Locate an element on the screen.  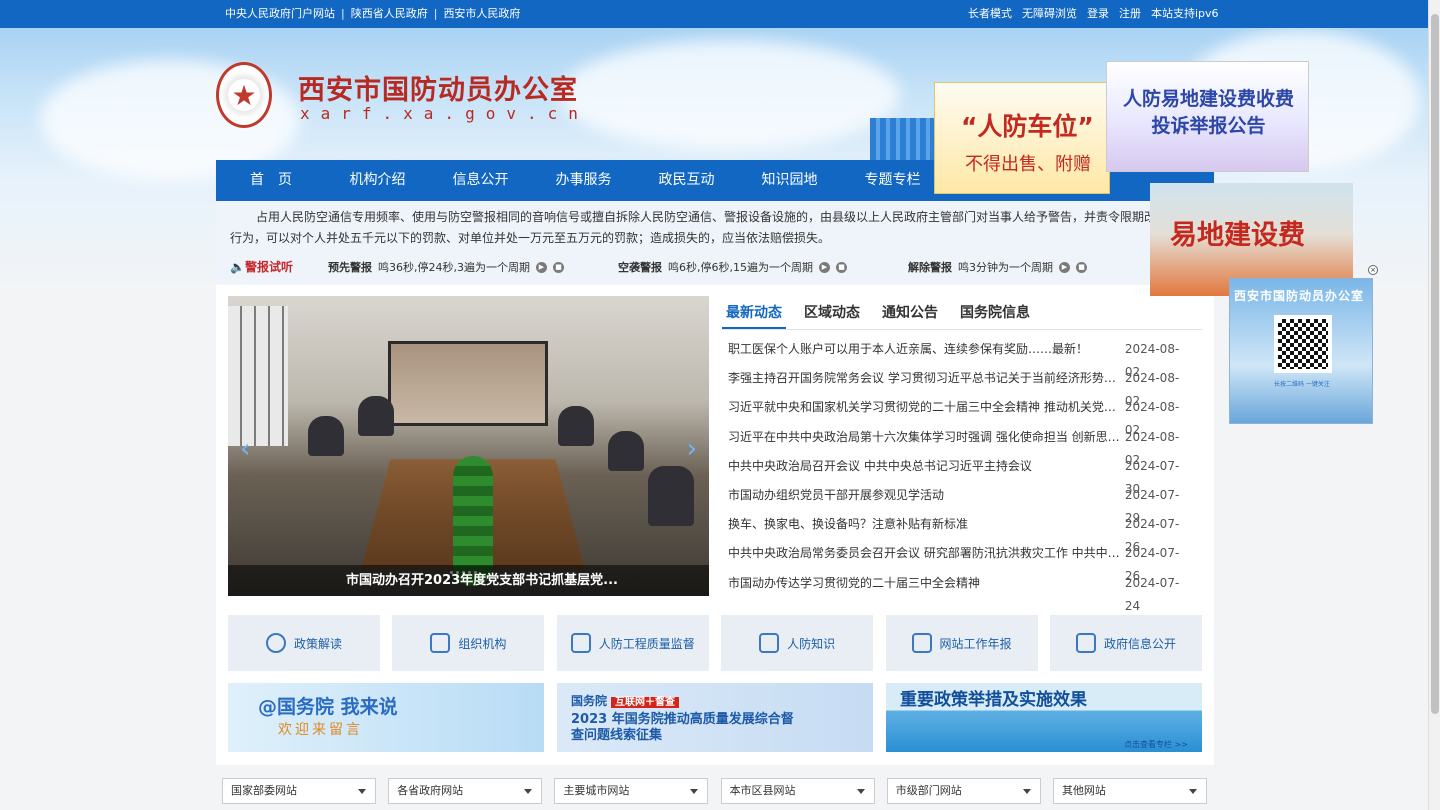
quick-annual-report: 网站工作年报 is located at coordinates (961, 643).